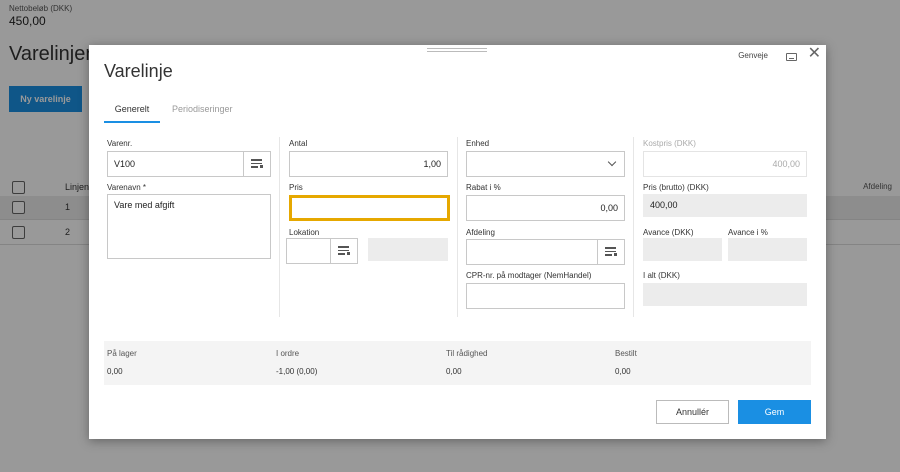 Image resolution: width=900 pixels, height=472 pixels. What do you see at coordinates (125, 164) in the screenshot?
I see `item-no-value: V100` at bounding box center [125, 164].